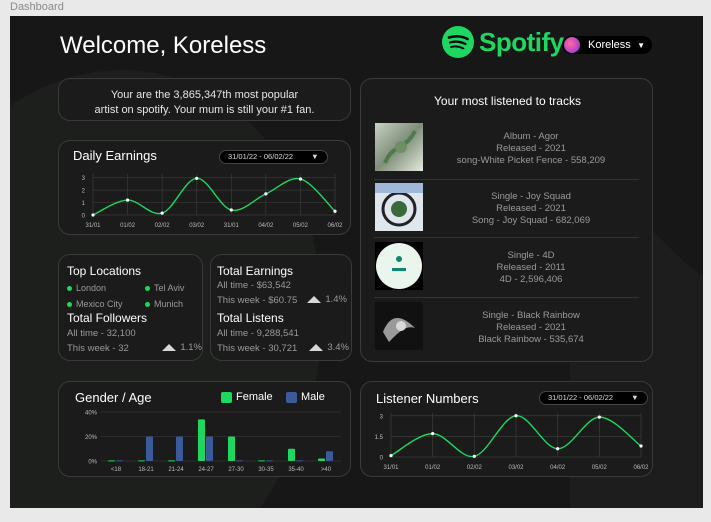 This screenshot has width=711, height=522. I want to click on x-tick-label: 21-24, so click(176, 470).